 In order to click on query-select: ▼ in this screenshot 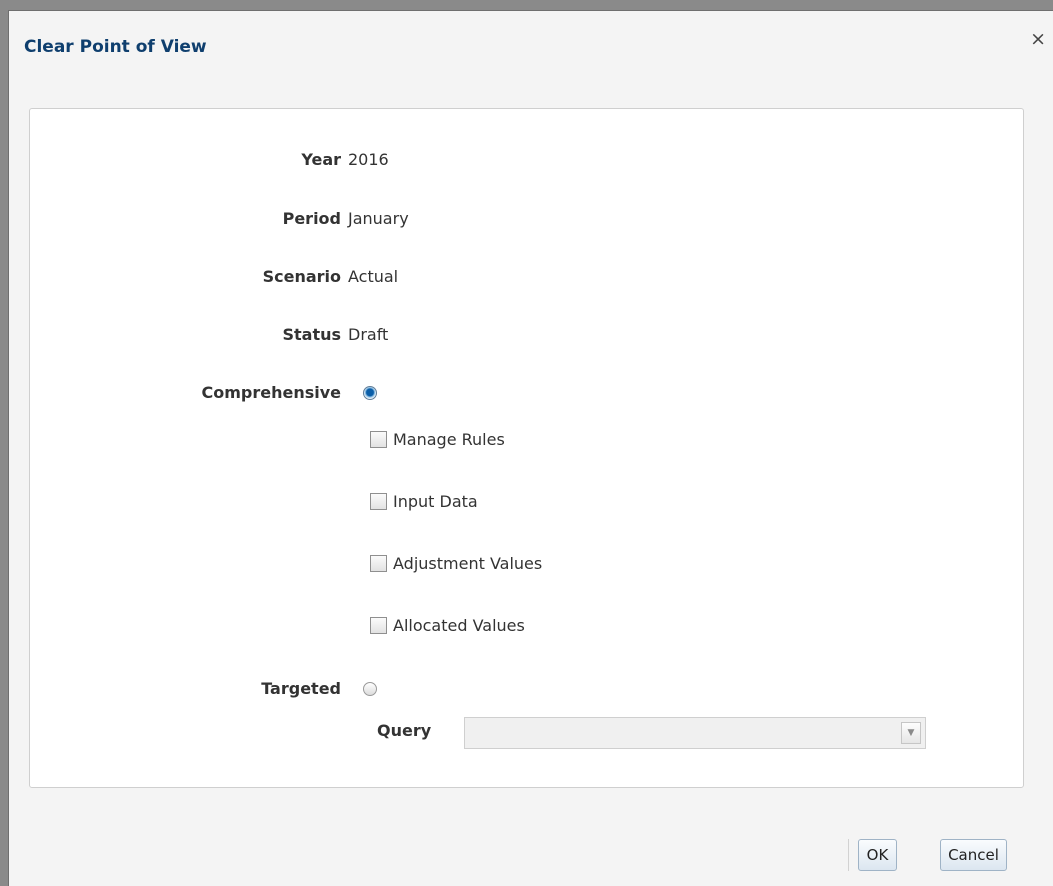, I will do `click(695, 733)`.